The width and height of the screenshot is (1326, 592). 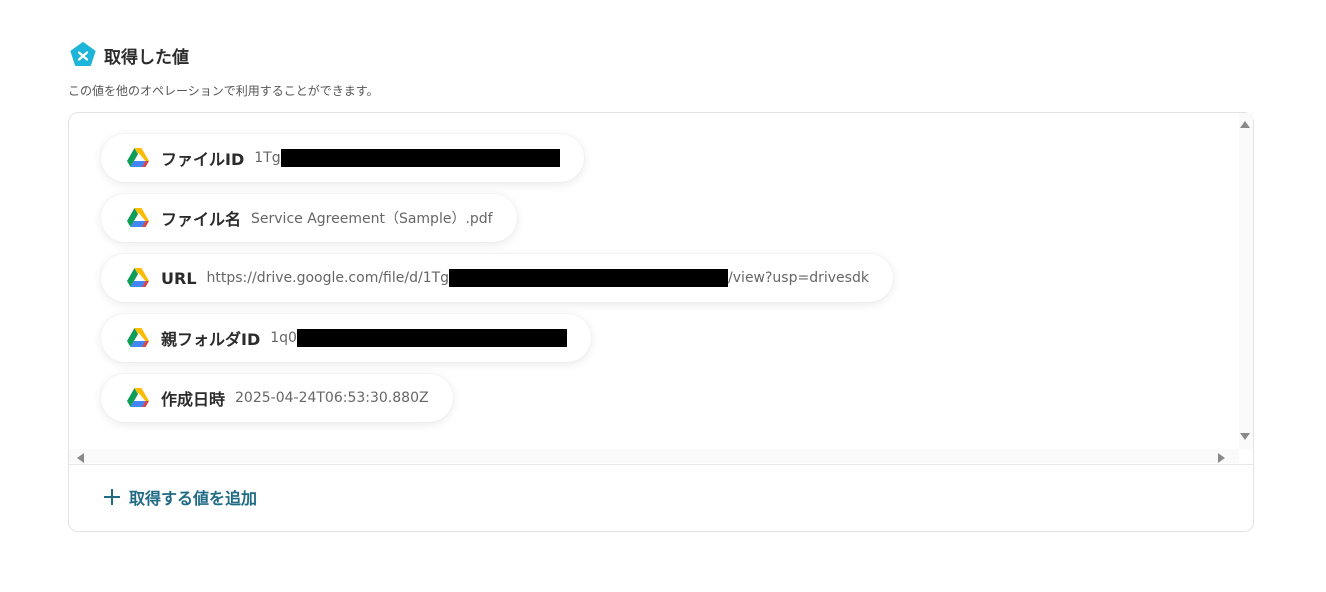 I want to click on field-value-text: Service Agreement（Sample）.pdf, so click(x=372, y=219).